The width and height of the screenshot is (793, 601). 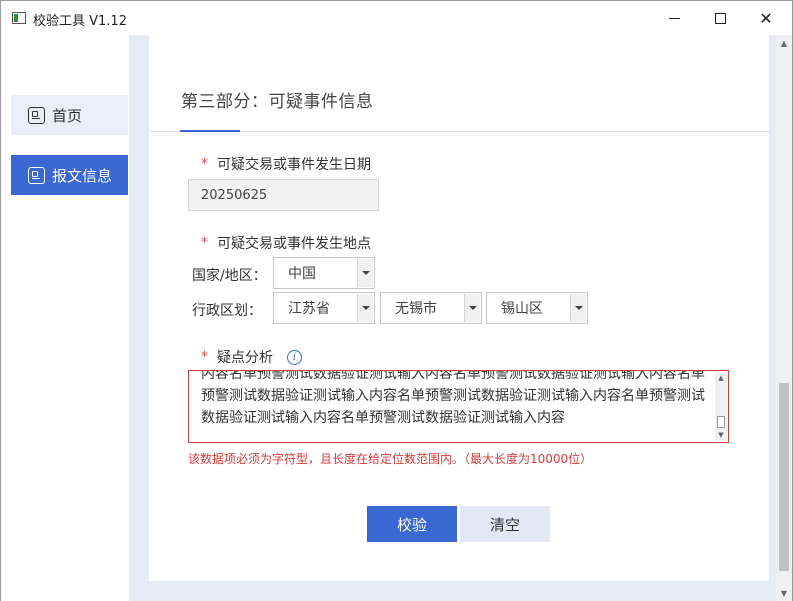 I want to click on close-icon: ✕, so click(x=766, y=18).